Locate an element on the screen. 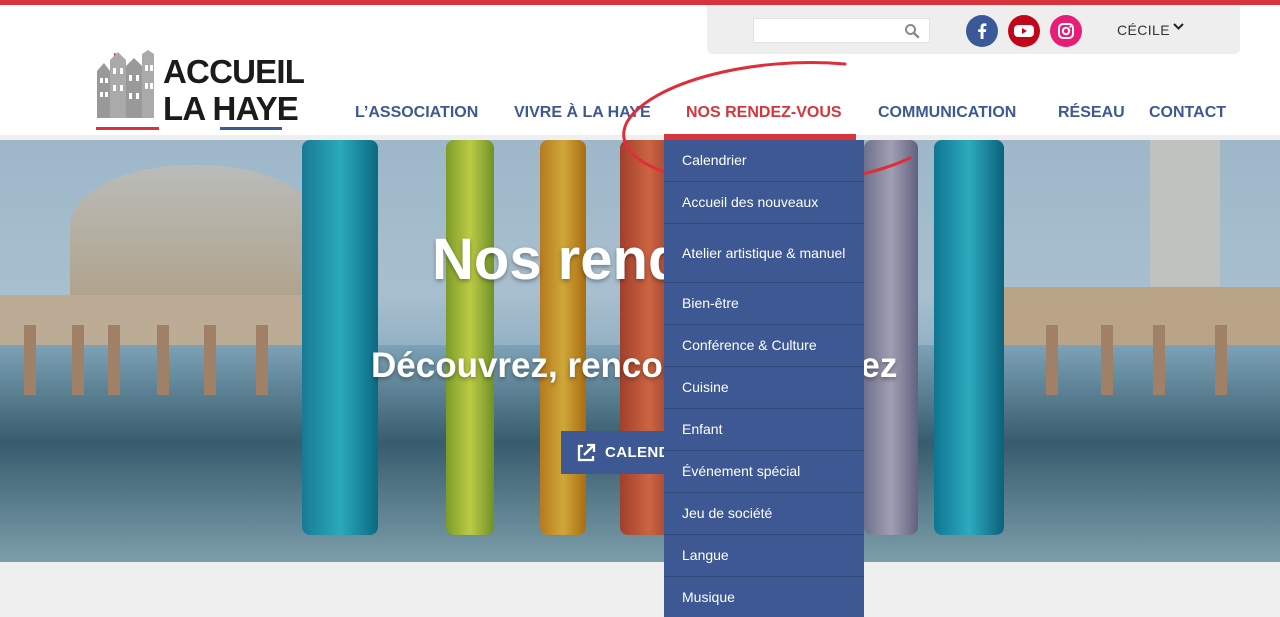  hero-subtitle: Découvrez, rencor gez is located at coordinates (634, 366).